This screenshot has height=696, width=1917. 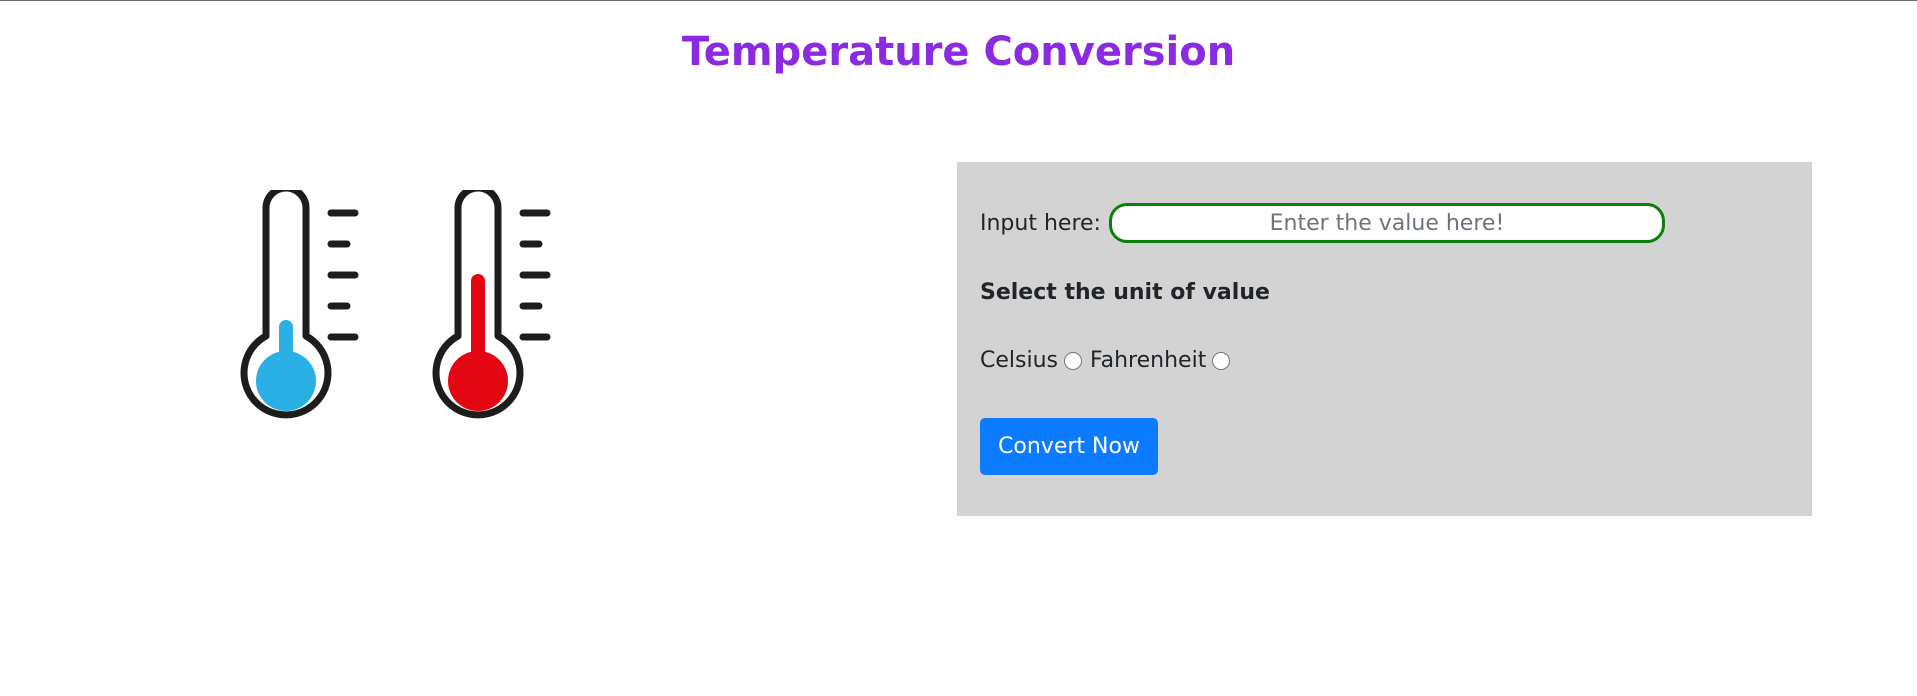 I want to click on unit-radio-group: Celsius Fahrenheit, so click(x=1109, y=360).